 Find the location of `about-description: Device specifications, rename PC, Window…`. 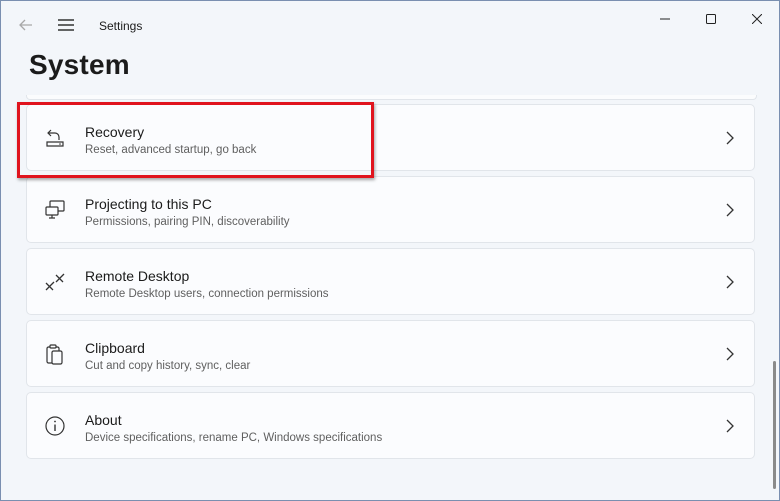

about-description: Device specifications, rename PC, Window… is located at coordinates (234, 438).